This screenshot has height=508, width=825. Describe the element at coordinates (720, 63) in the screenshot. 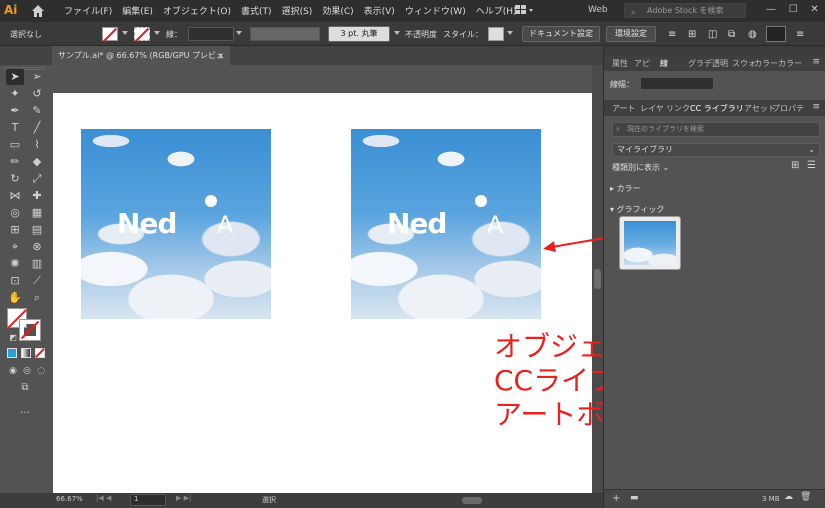

I see `tab-transparency: 透明` at that location.